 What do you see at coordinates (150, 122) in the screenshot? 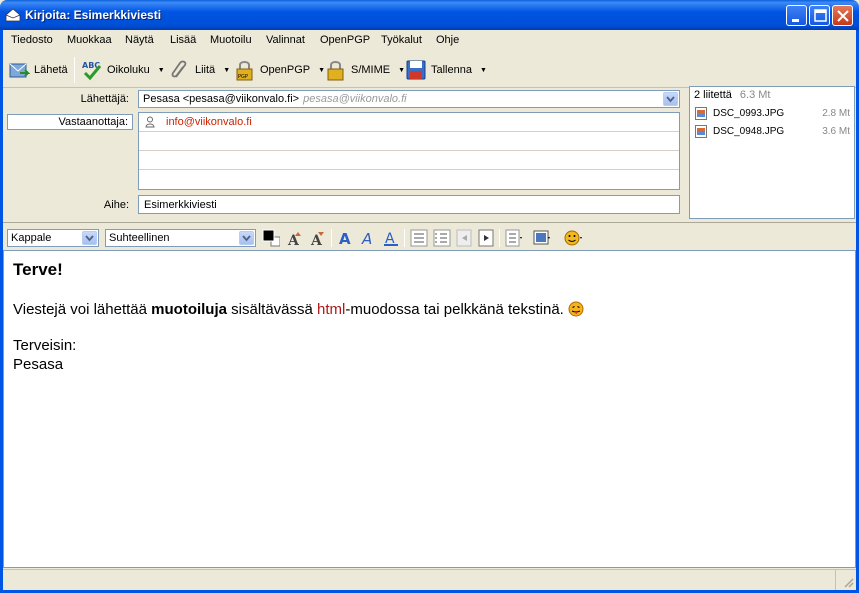
I see `person-icon` at bounding box center [150, 122].